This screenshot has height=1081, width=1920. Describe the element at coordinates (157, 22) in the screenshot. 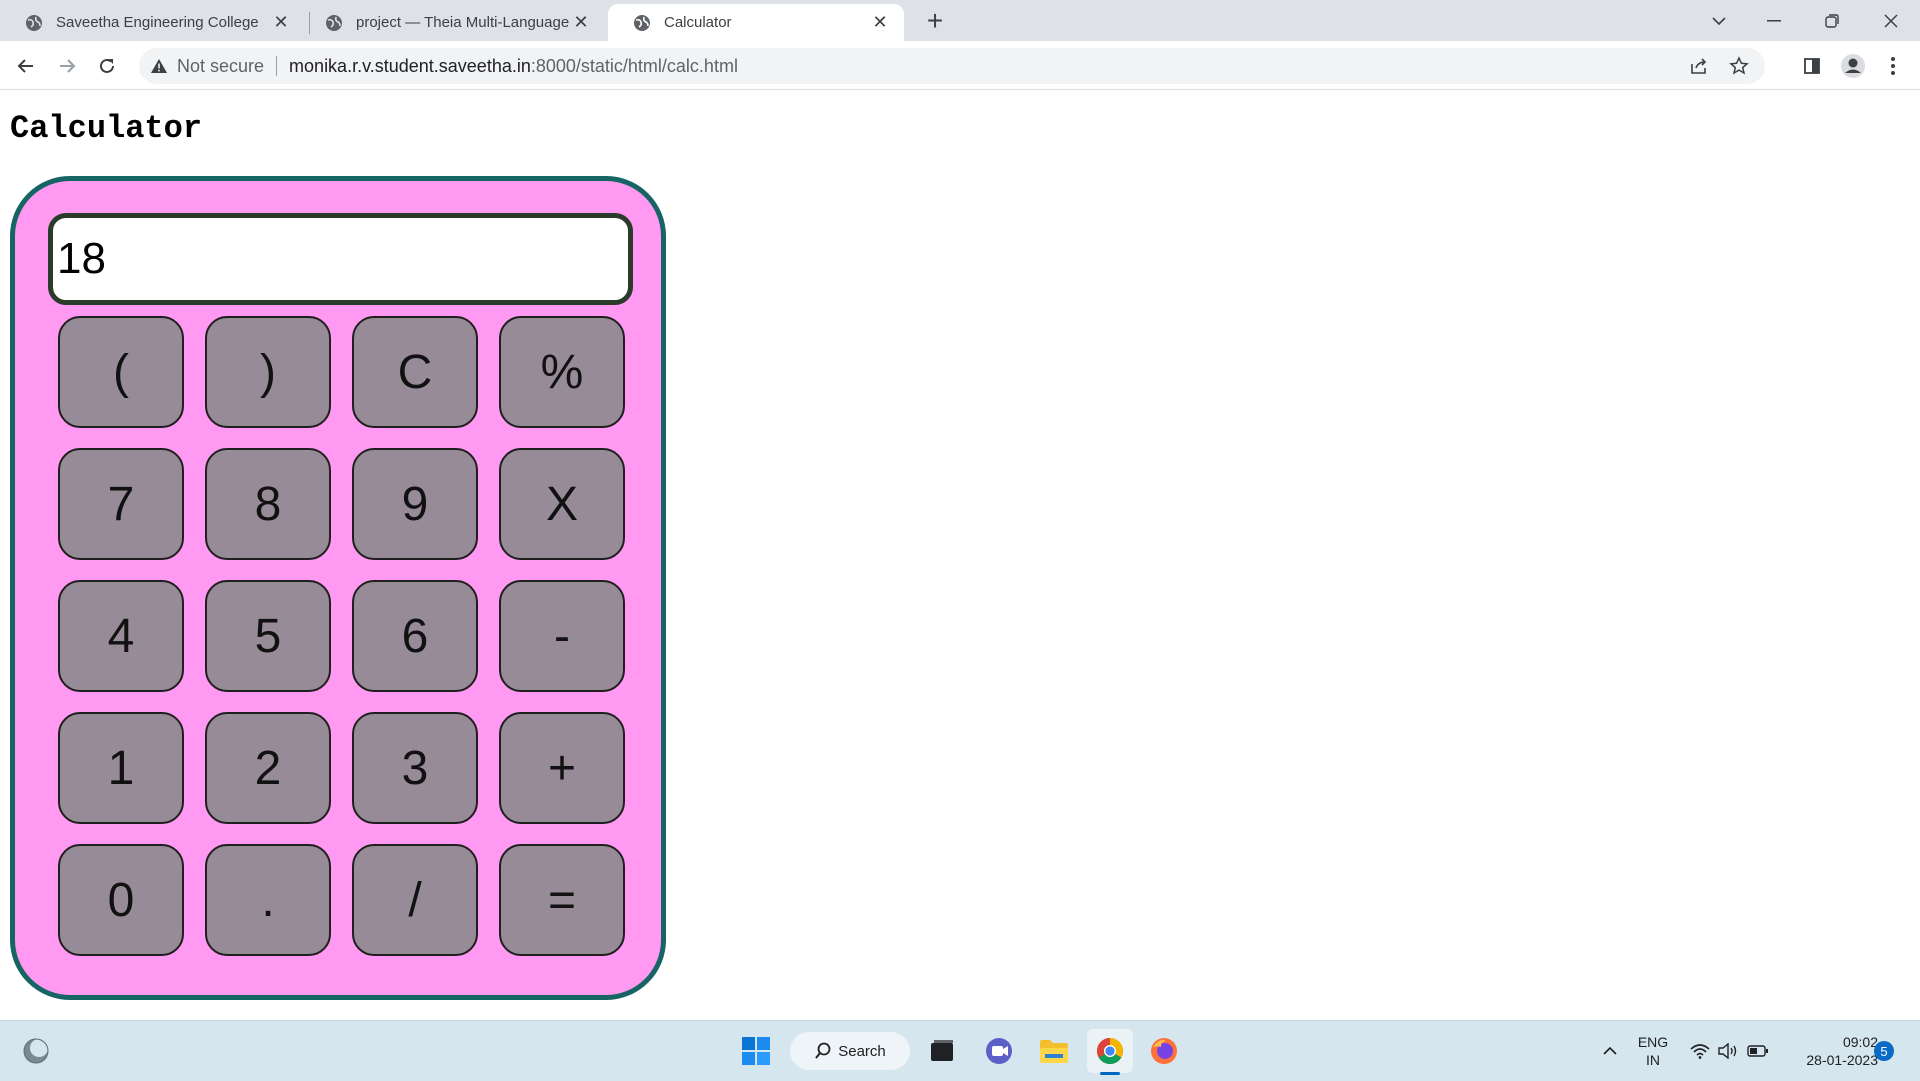

I see `tab-title: Saveetha Engineering College` at that location.